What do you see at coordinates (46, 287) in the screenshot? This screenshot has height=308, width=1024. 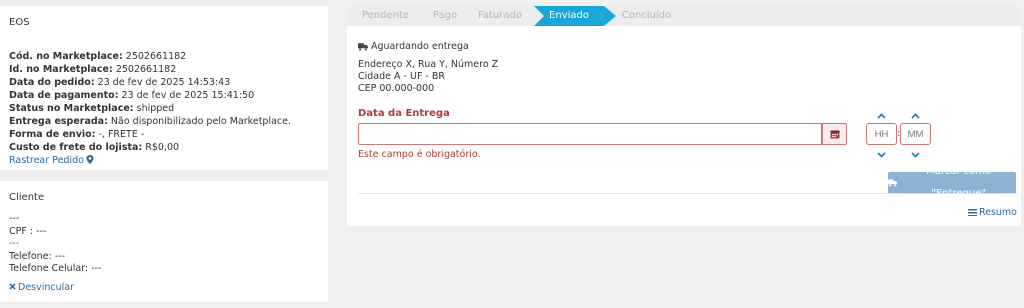 I see `unlink-label: Desvincular` at bounding box center [46, 287].